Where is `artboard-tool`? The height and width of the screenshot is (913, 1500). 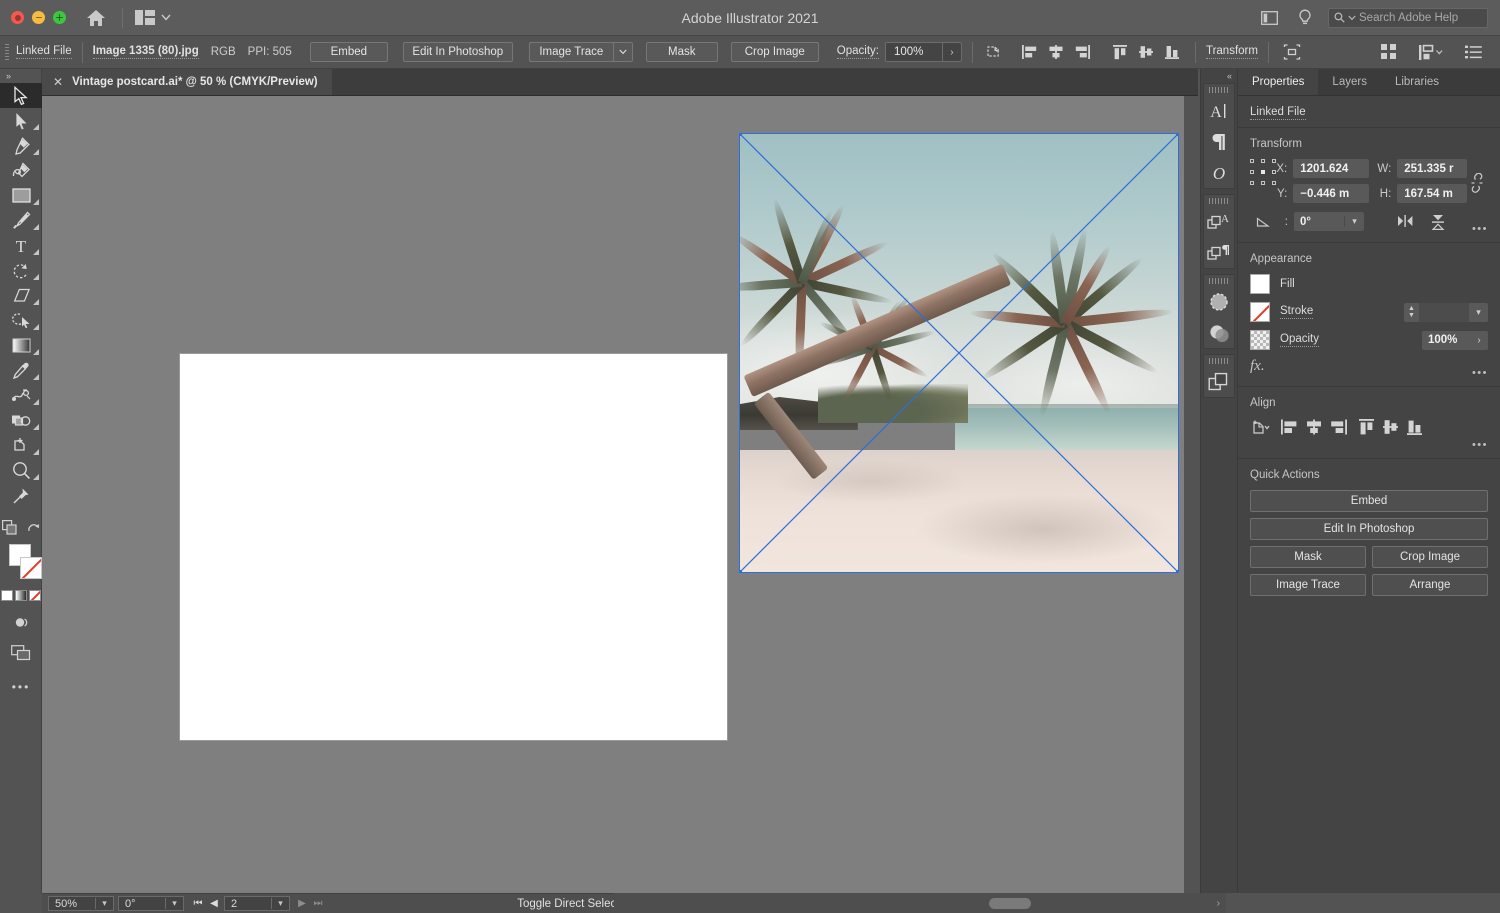
artboard-tool is located at coordinates (21, 445).